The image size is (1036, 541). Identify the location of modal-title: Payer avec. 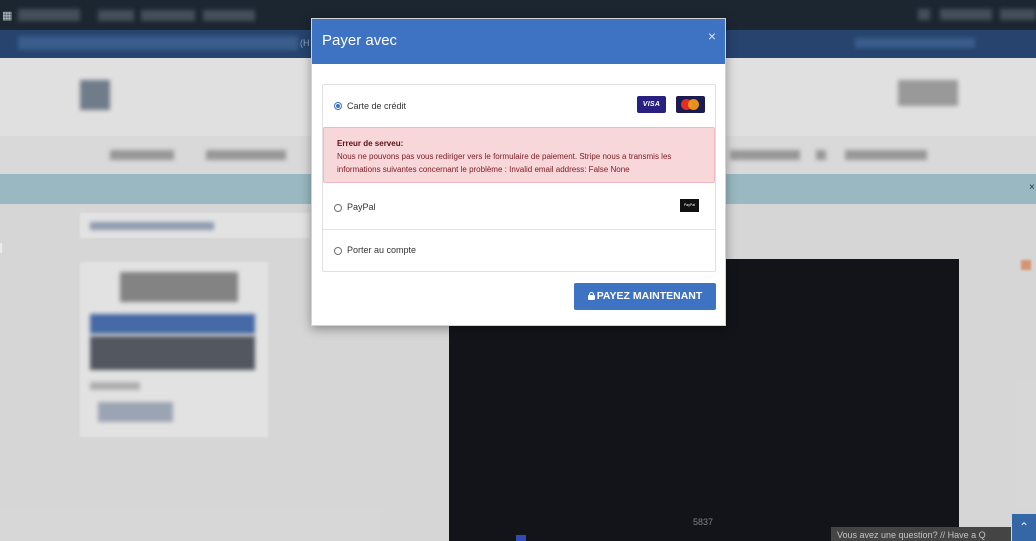
(360, 40).